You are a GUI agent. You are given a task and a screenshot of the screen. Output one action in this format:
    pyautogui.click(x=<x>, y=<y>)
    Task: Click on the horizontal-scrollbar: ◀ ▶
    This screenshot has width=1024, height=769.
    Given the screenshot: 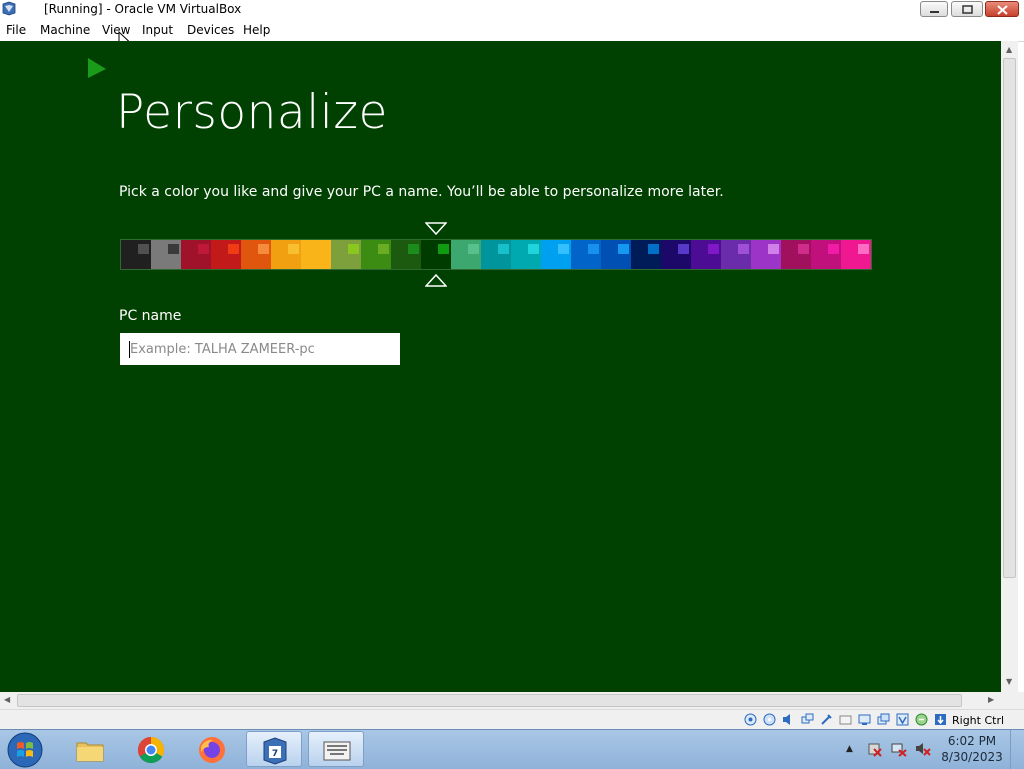 What is the action you would take?
    pyautogui.click(x=500, y=700)
    